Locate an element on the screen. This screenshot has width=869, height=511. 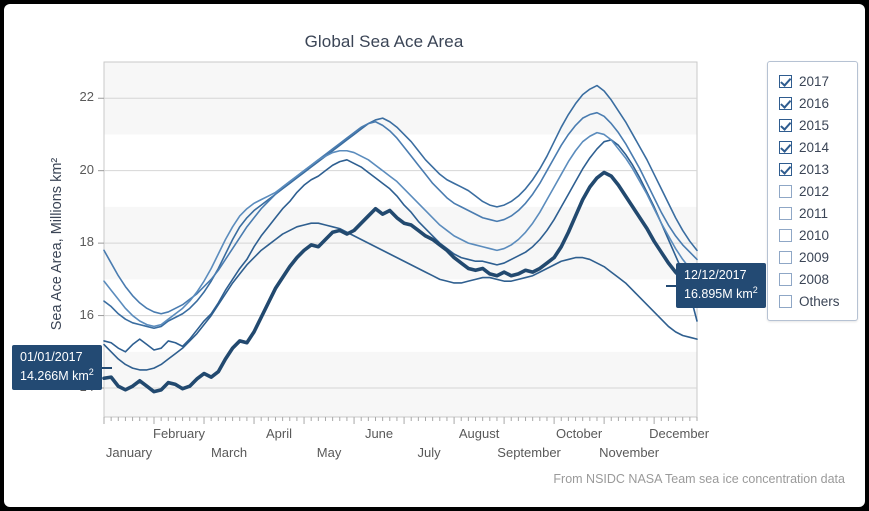
x-tick-november: November is located at coordinates (629, 452).